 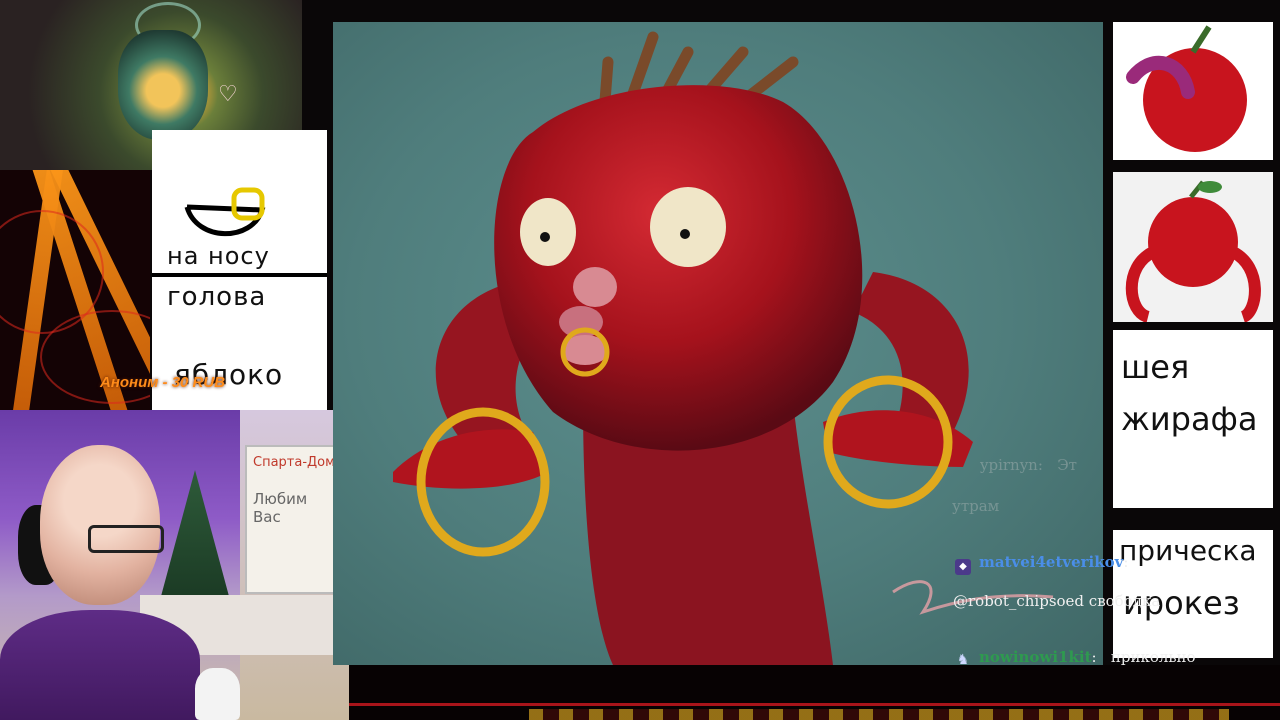 I want to click on whiteboard: Спарта-Дом Любим Вас, so click(x=294, y=519).